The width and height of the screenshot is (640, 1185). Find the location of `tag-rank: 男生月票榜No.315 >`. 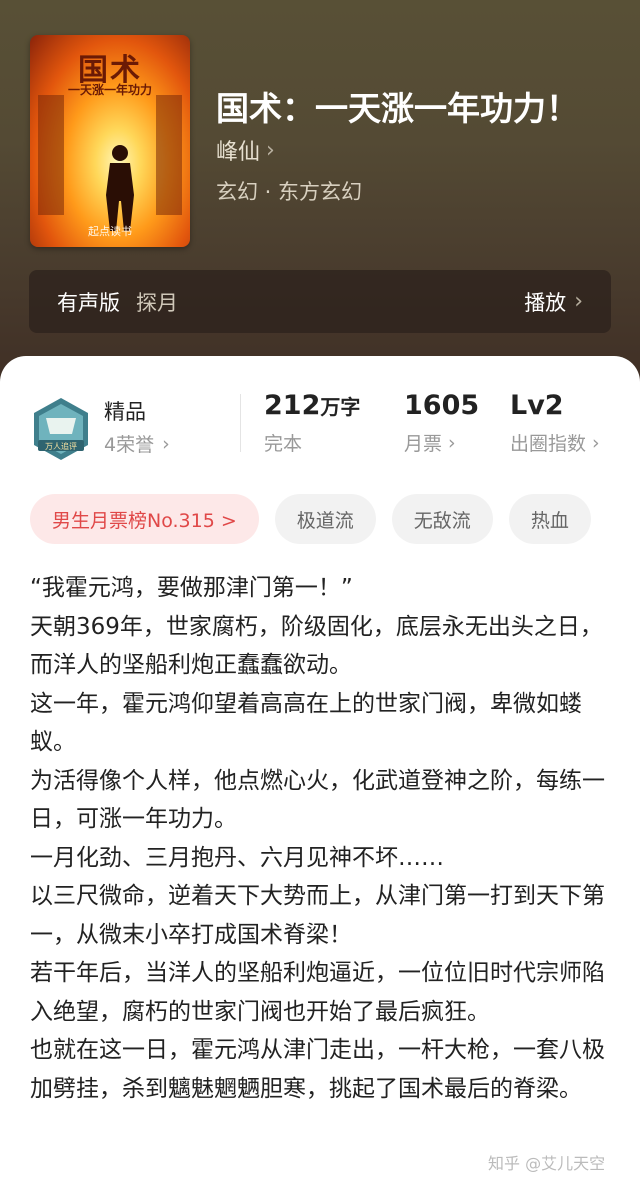

tag-rank: 男生月票榜No.315 > is located at coordinates (144, 519).